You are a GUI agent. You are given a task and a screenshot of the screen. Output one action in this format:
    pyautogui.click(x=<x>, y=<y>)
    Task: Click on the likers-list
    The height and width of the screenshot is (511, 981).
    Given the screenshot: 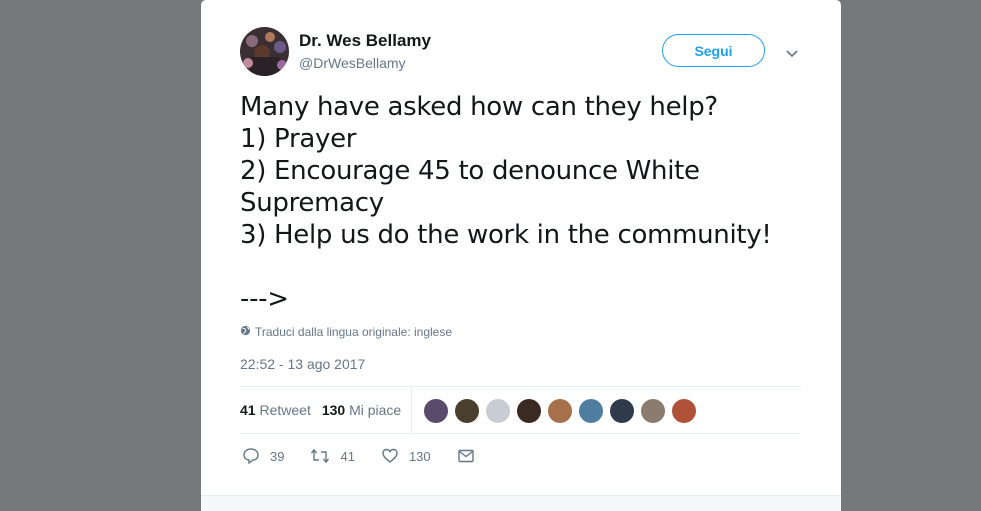 What is the action you would take?
    pyautogui.click(x=562, y=411)
    